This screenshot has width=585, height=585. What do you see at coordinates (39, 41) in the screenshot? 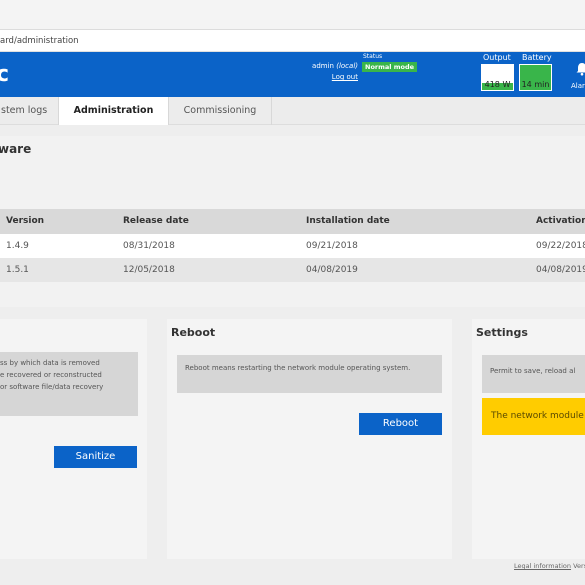
I see `address-path: ard/administration` at bounding box center [39, 41].